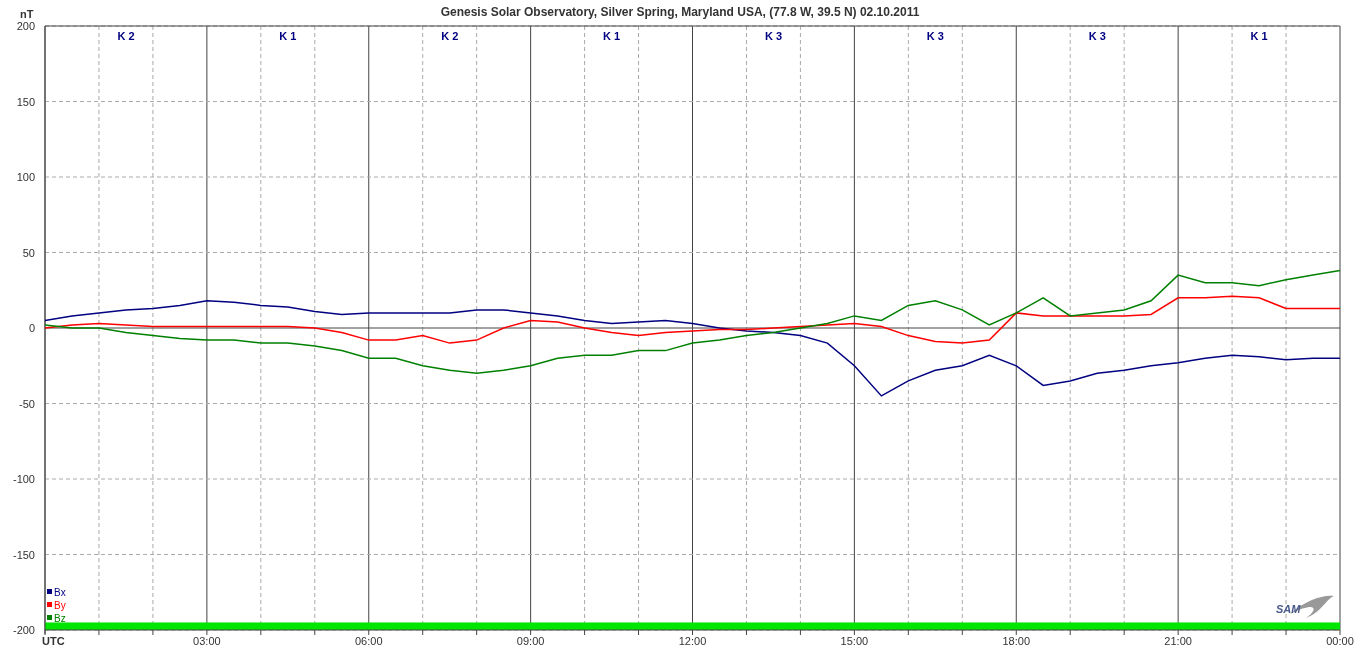  Describe the element at coordinates (27, 14) in the screenshot. I see `y-axis-label: nT` at that location.